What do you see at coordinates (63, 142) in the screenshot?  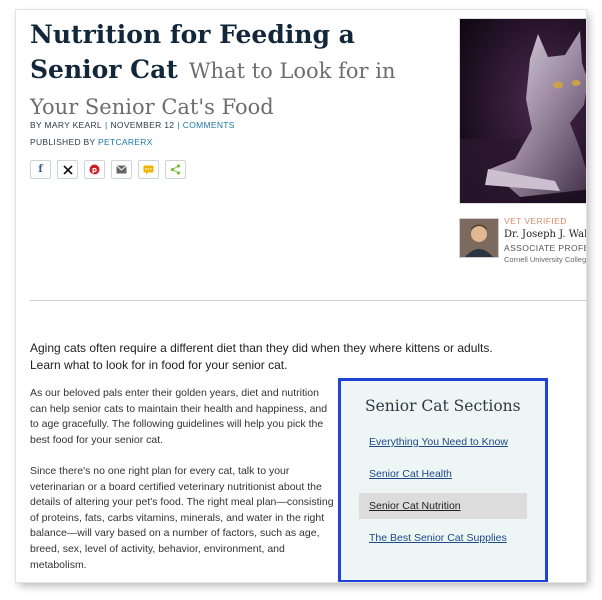 I see `published-prefix: Published by` at bounding box center [63, 142].